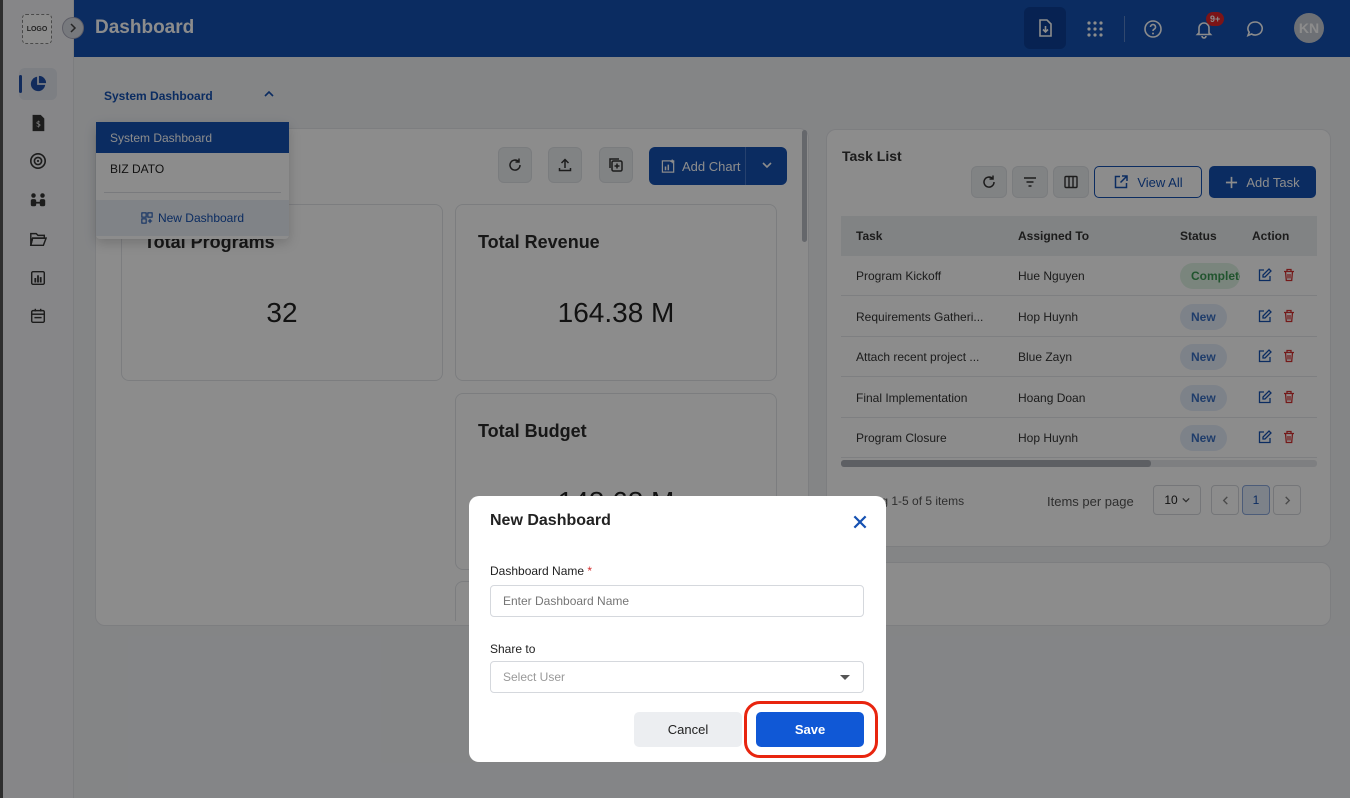 This screenshot has width=1350, height=798. Describe the element at coordinates (537, 571) in the screenshot. I see `dashboard-name-label-text: Dashboard Name` at that location.